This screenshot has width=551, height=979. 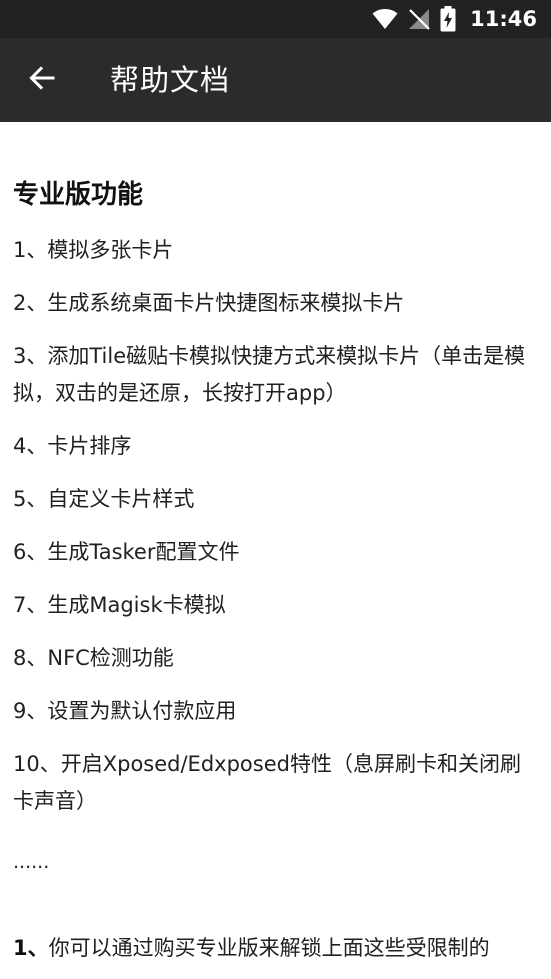 What do you see at coordinates (267, 782) in the screenshot?
I see `feature-item: 10、开启Xposed/Edxposed特性（息屏刷卡和关闭刷卡声音）` at bounding box center [267, 782].